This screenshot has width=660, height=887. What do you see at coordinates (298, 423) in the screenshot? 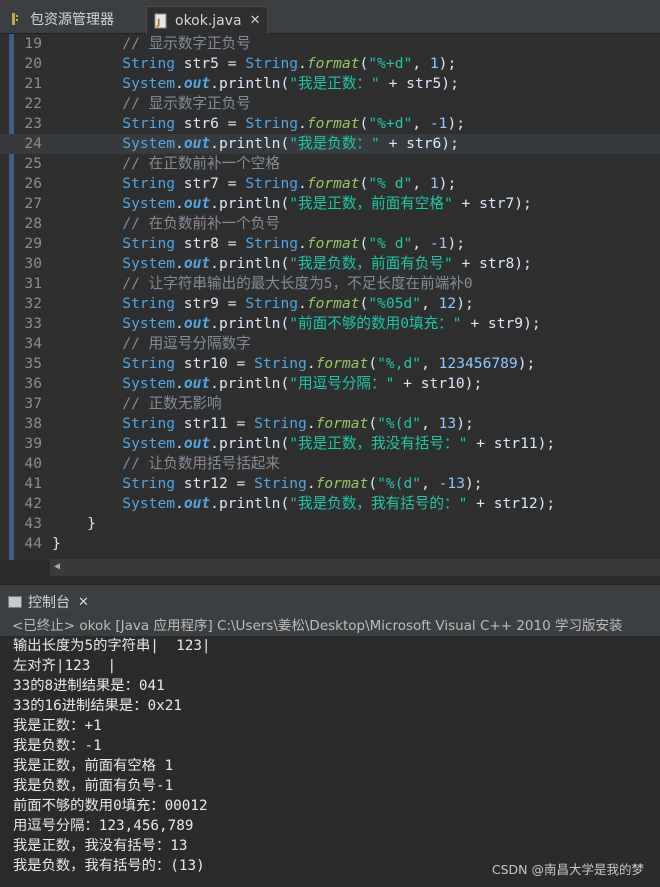
I see `code-text: String str11 = String.format("%(d", 13);` at bounding box center [298, 423].